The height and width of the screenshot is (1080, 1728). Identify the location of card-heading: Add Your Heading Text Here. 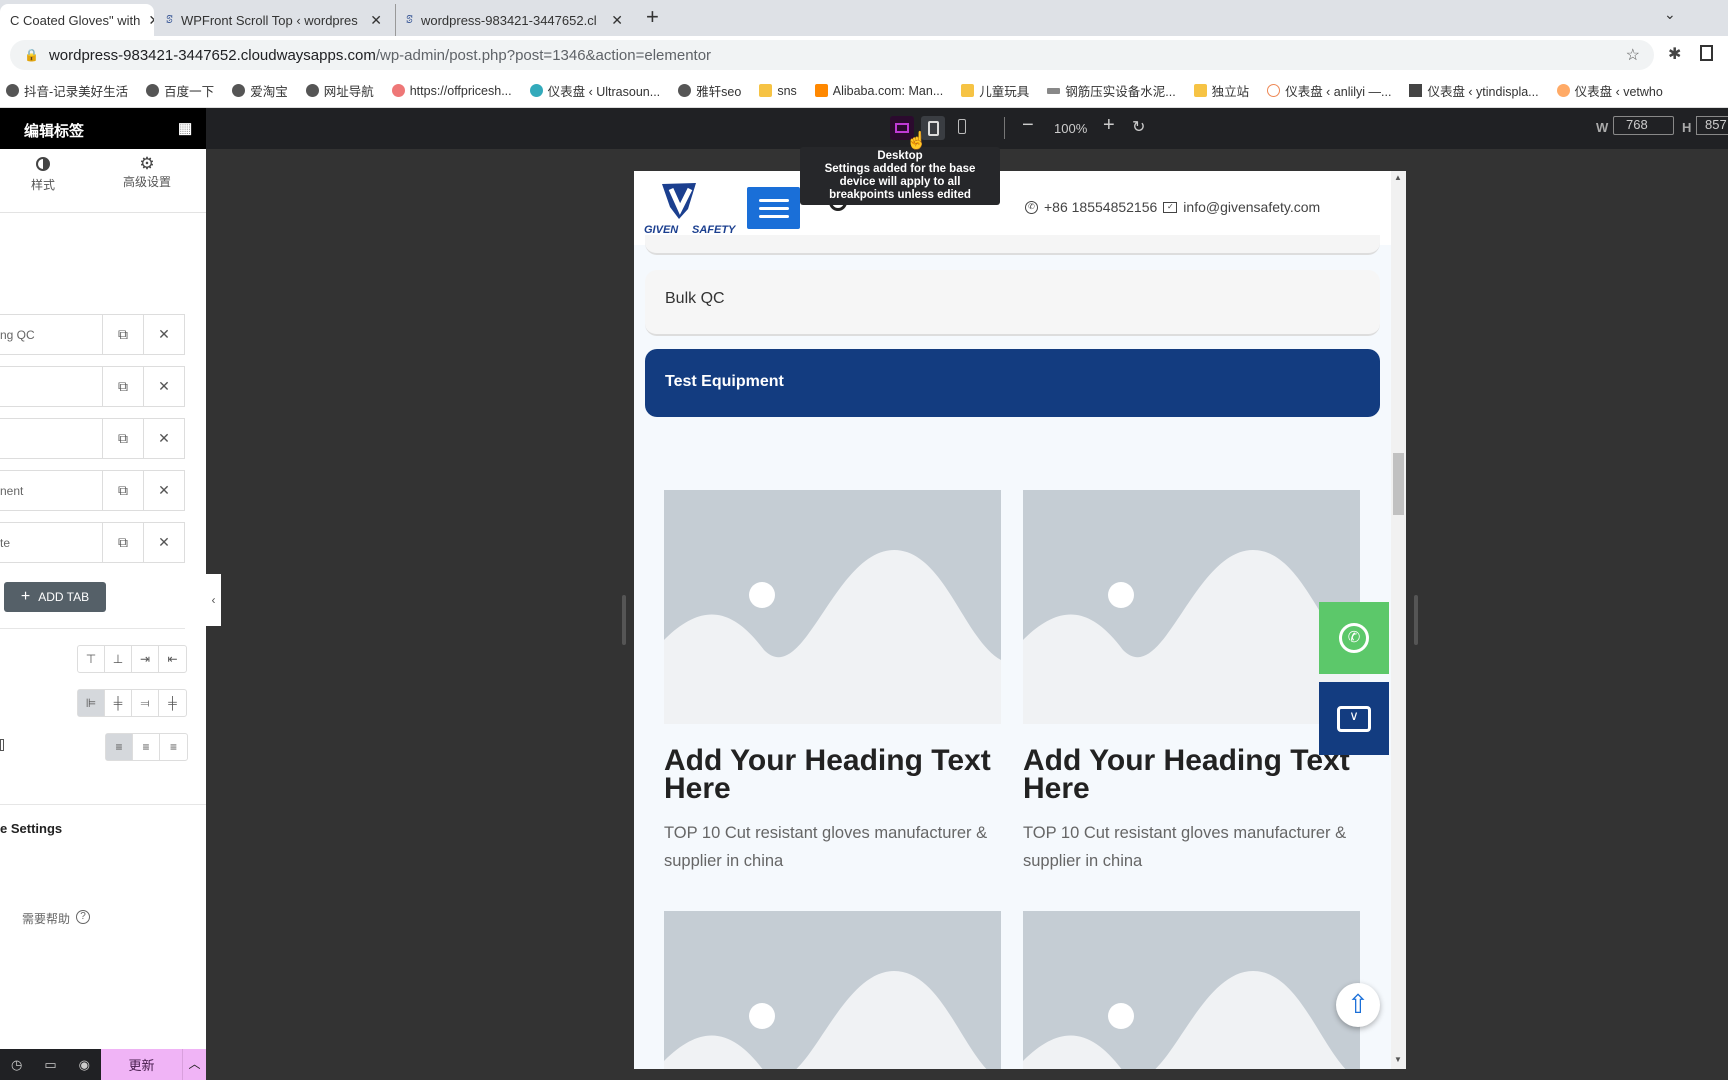
(1186, 774).